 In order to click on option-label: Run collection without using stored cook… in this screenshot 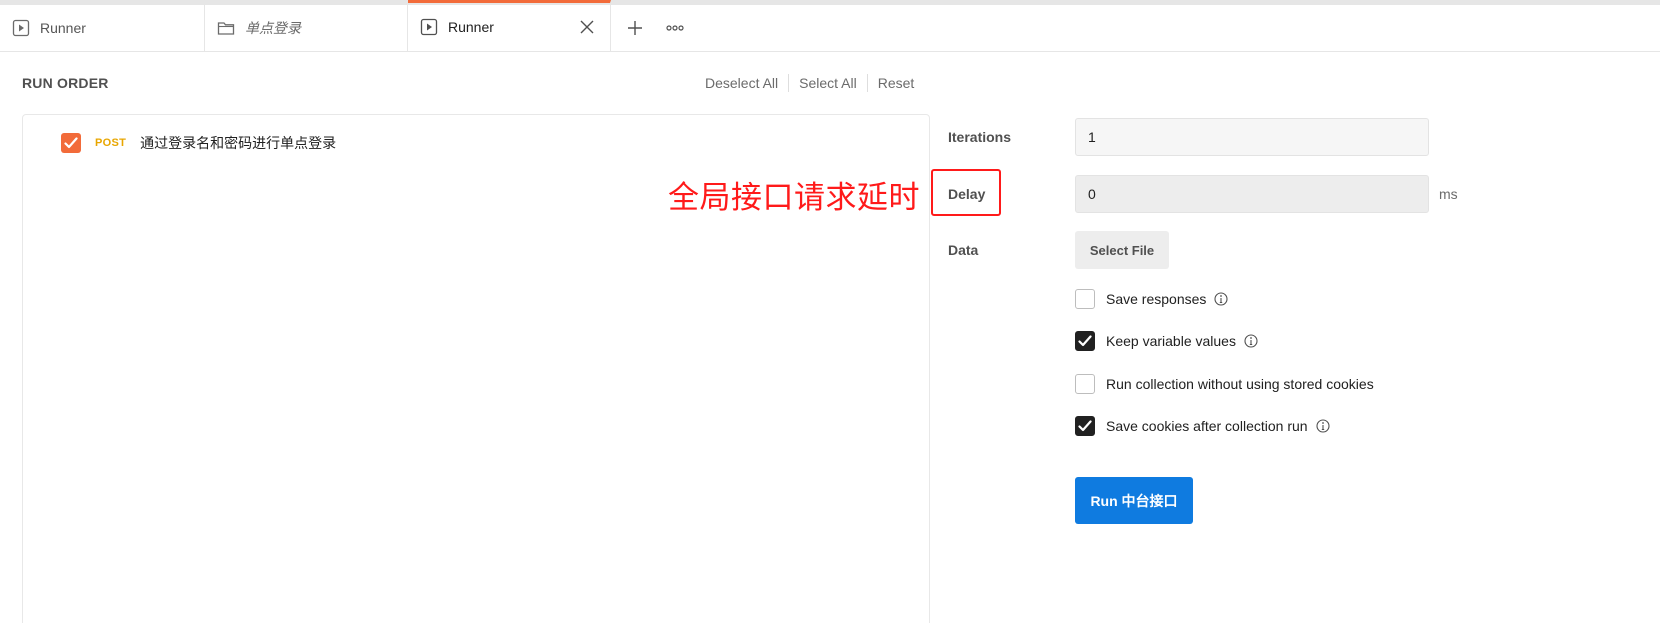, I will do `click(1240, 384)`.